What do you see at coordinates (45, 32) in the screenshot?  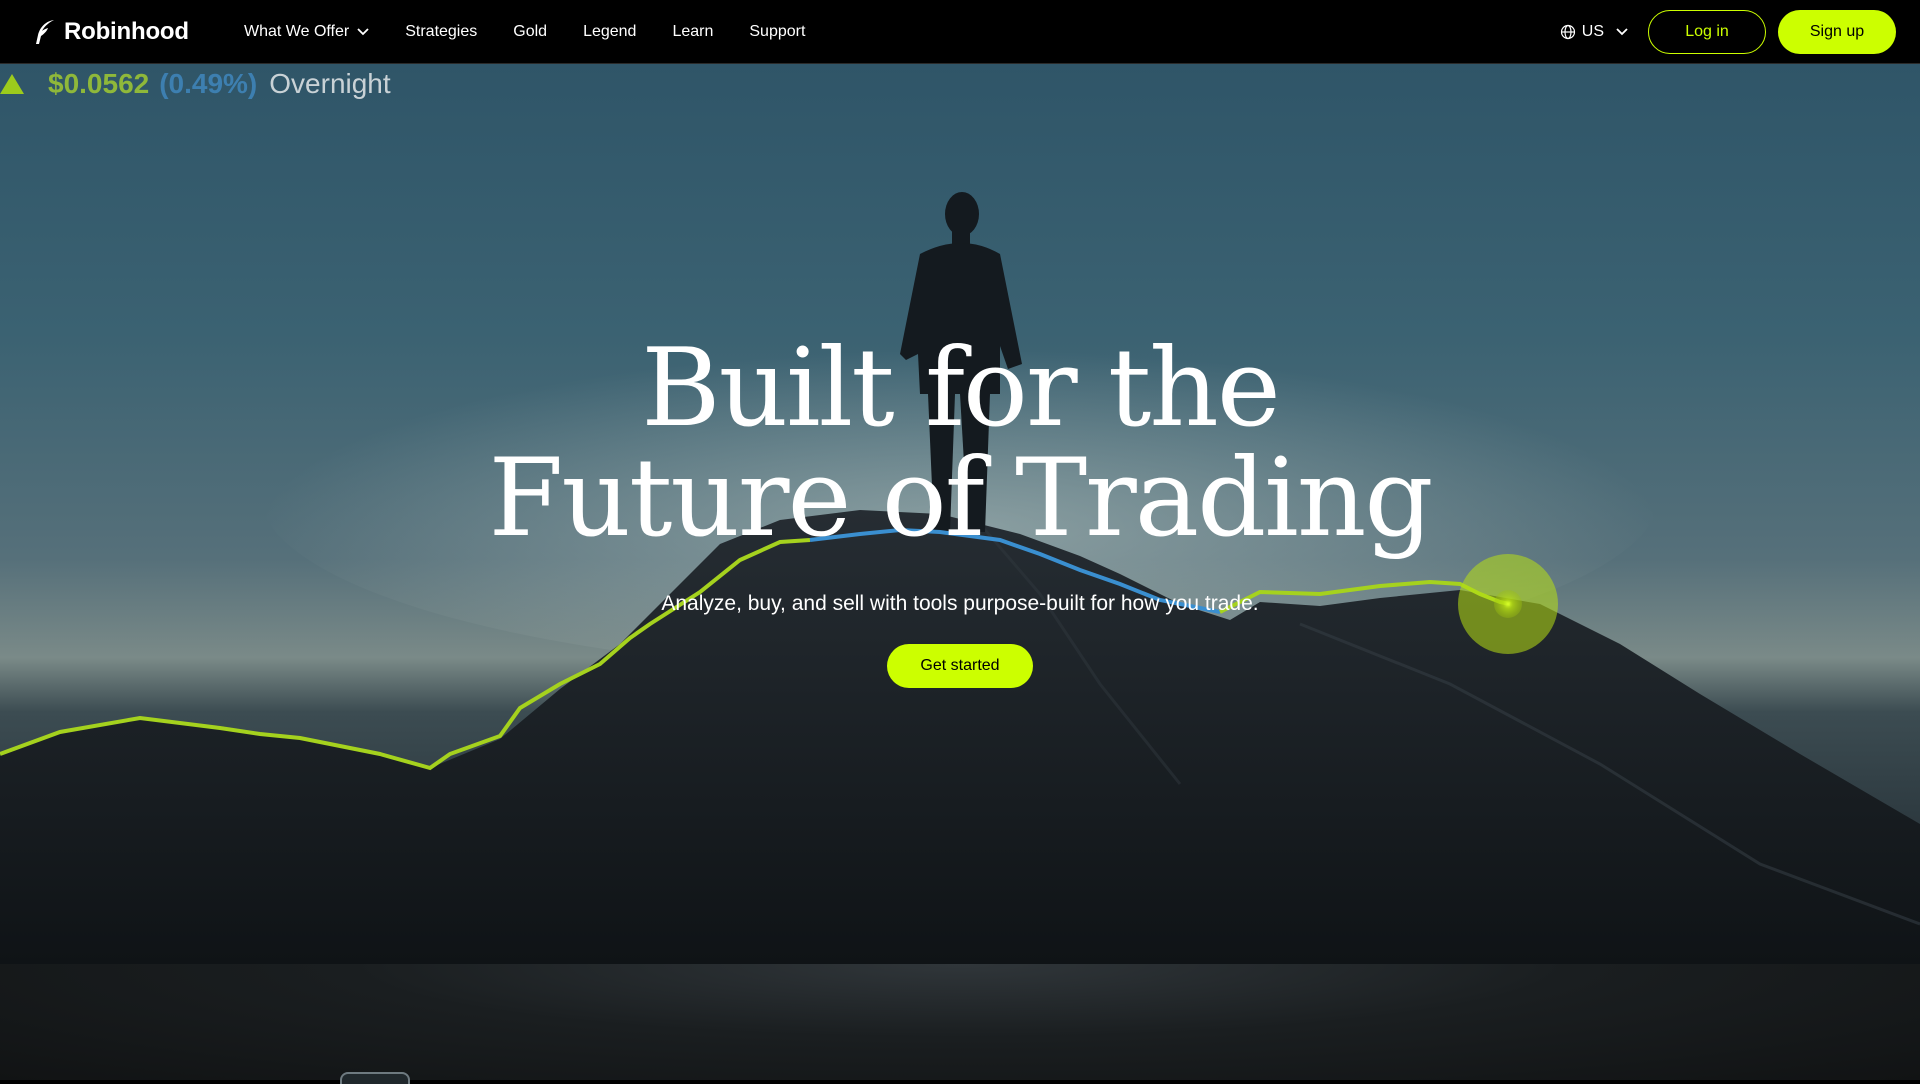 I see `robinhood-feather-icon` at bounding box center [45, 32].